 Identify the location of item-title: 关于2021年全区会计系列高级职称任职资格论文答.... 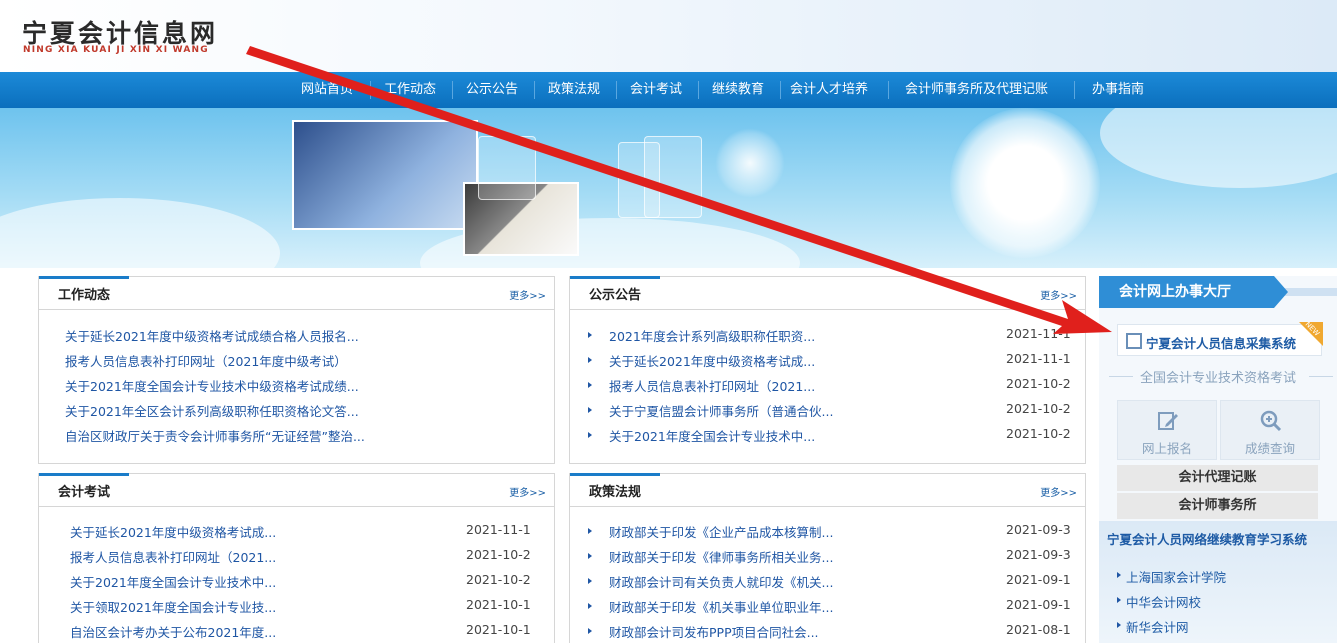
(212, 410).